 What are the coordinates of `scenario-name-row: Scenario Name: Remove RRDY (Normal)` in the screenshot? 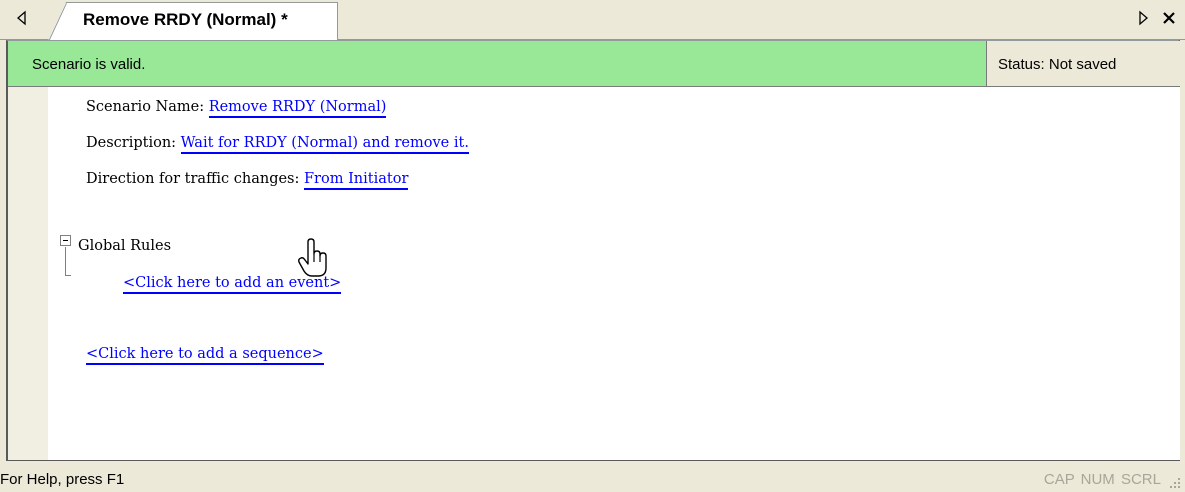 It's located at (236, 108).